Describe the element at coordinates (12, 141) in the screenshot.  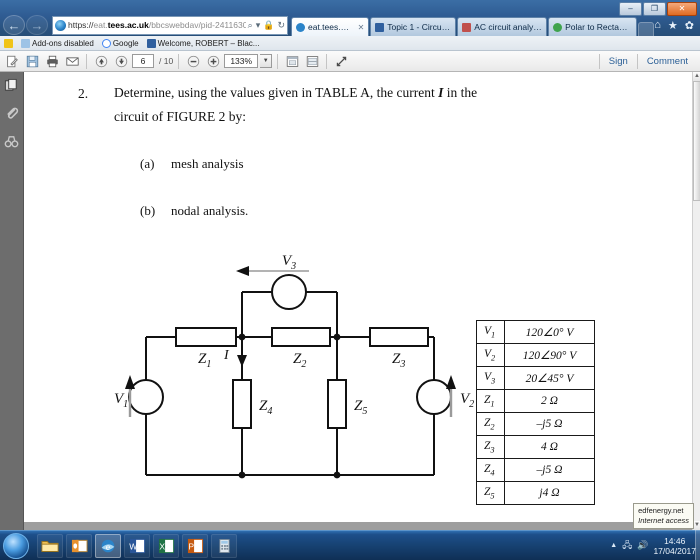
I see `search-binoculars-icon` at that location.